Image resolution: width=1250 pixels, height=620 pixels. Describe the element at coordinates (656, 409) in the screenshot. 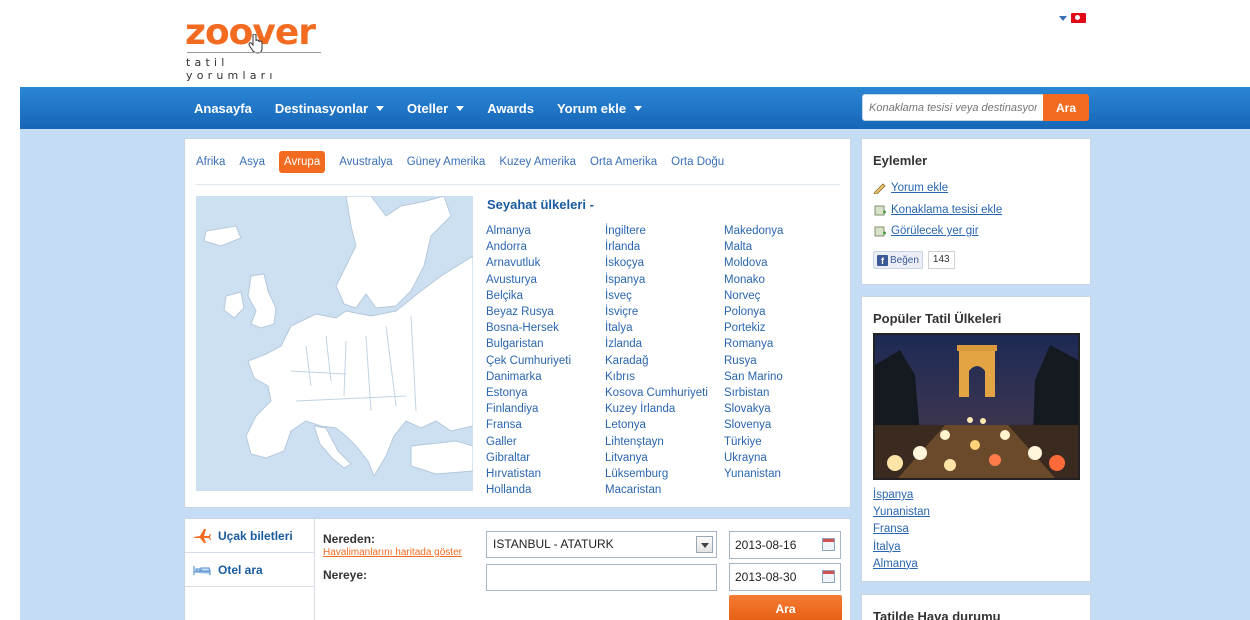

I see `country-link: Kuzey İrlanda` at that location.